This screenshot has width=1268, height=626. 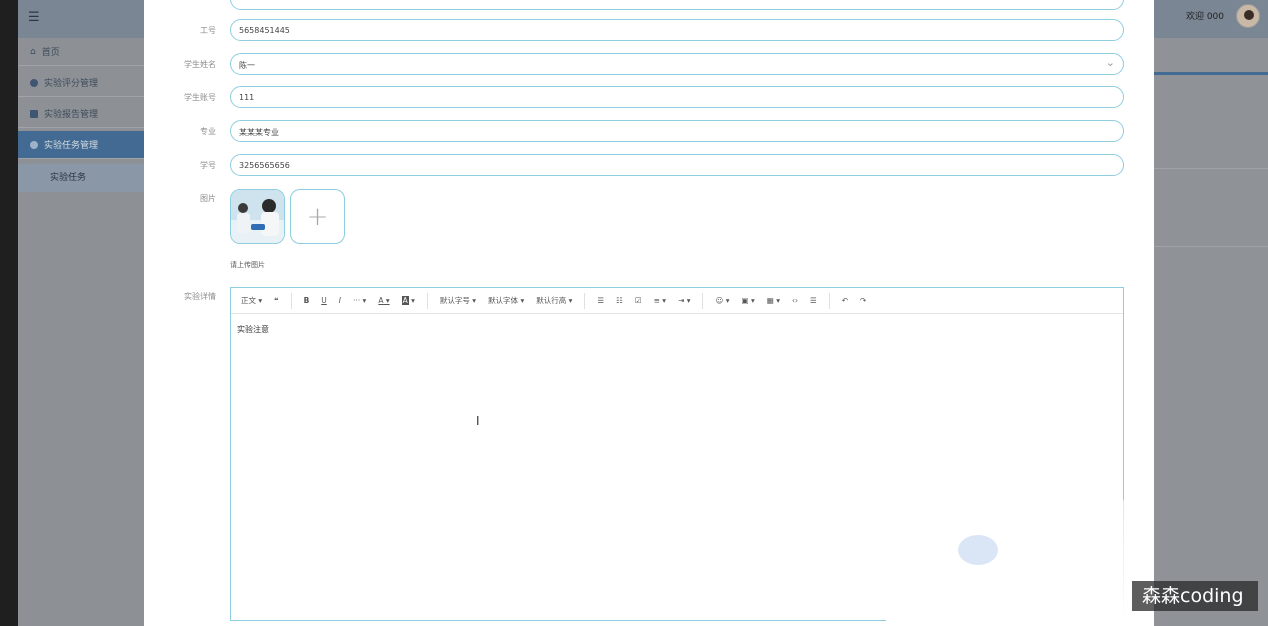 What do you see at coordinates (747, 300) in the screenshot?
I see `image-dropdown: ▣ ▾` at bounding box center [747, 300].